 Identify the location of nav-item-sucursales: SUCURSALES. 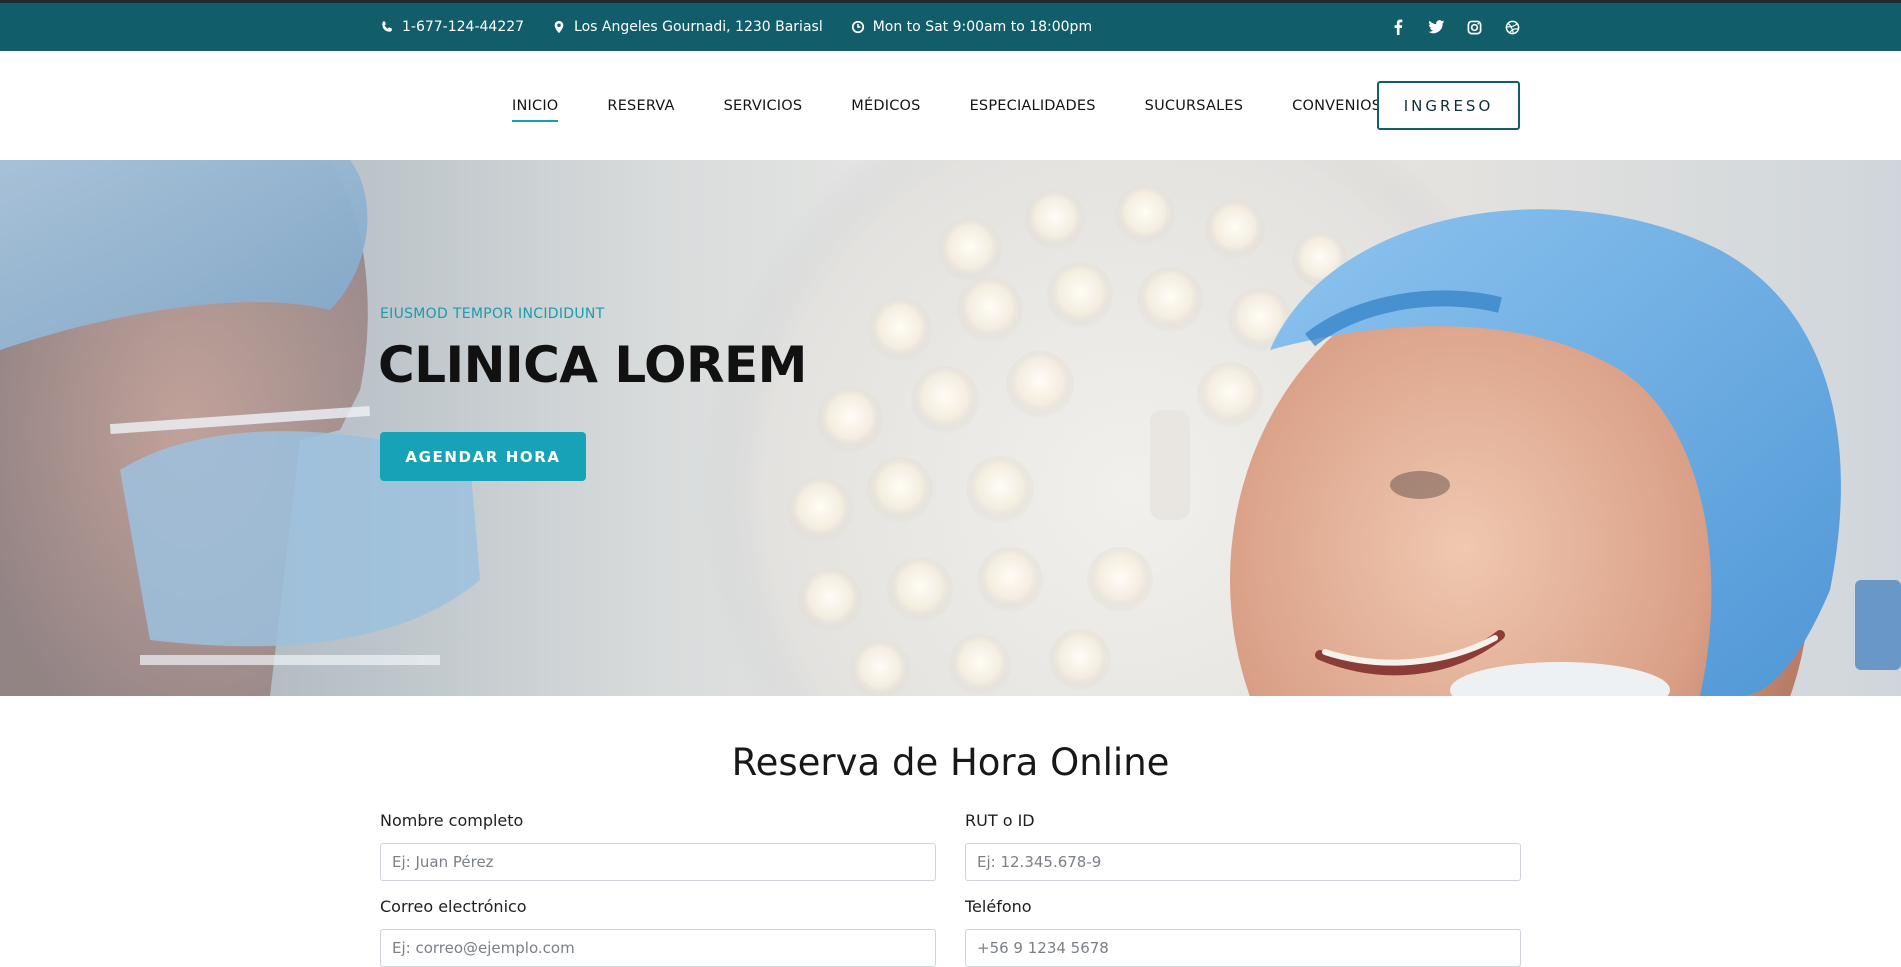
(1194, 106).